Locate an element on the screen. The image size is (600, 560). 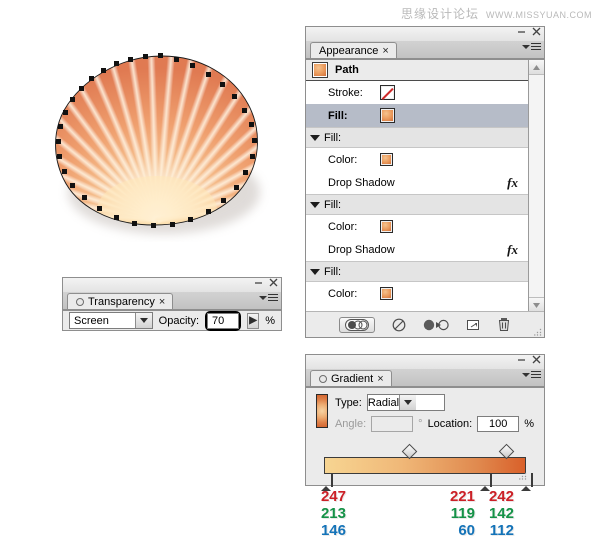
gradient-location-input: 100 is located at coordinates (498, 424).